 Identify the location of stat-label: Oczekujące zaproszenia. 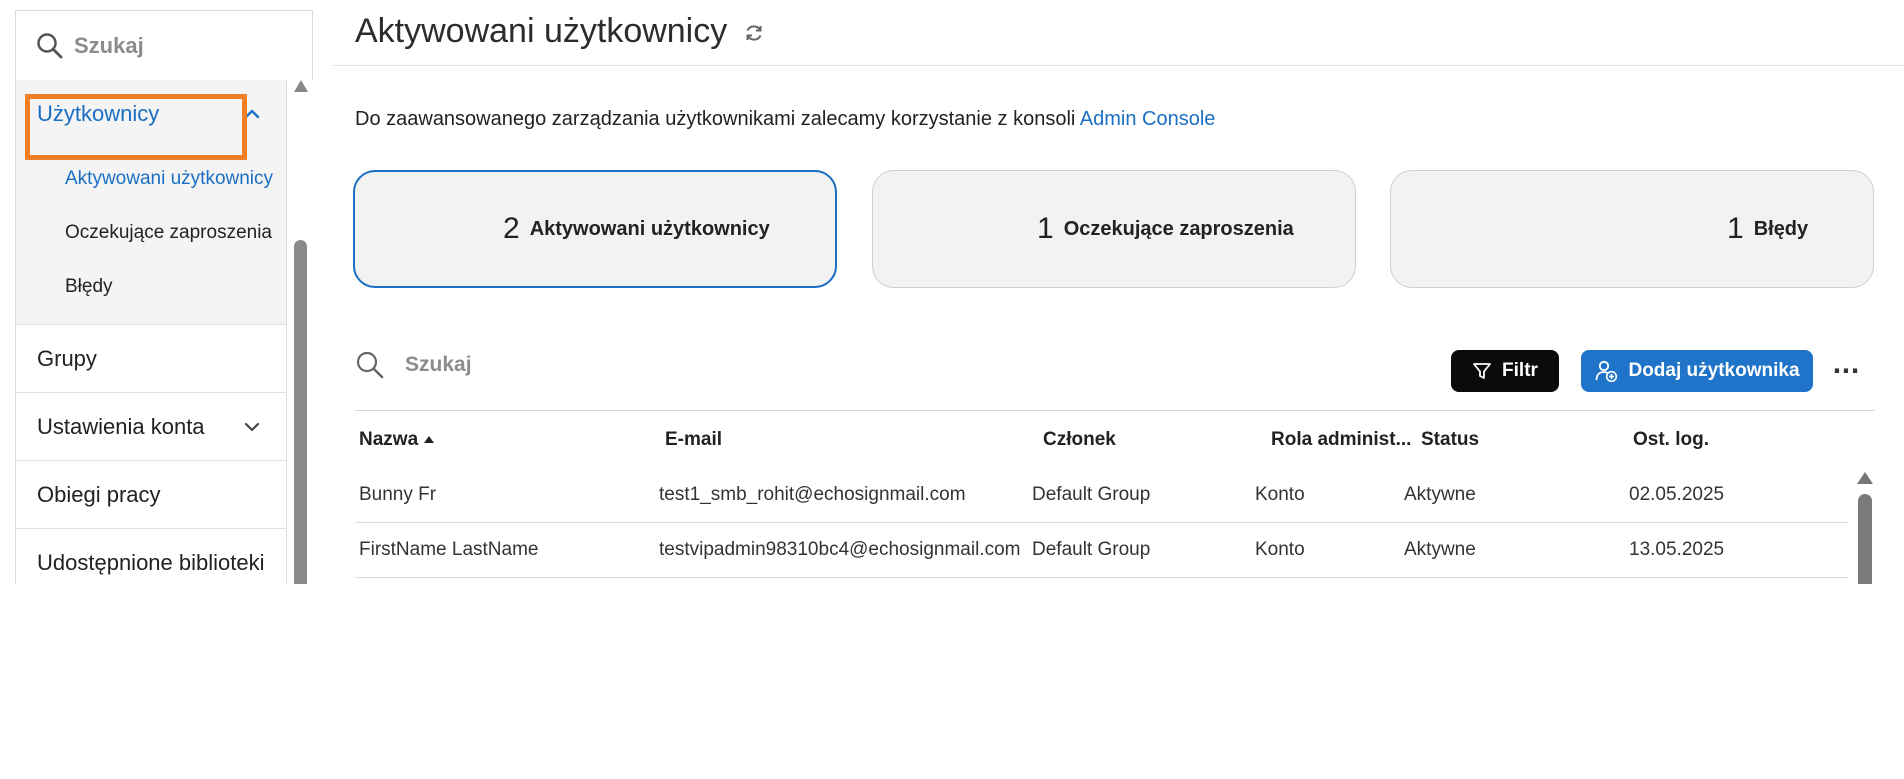
(1178, 228).